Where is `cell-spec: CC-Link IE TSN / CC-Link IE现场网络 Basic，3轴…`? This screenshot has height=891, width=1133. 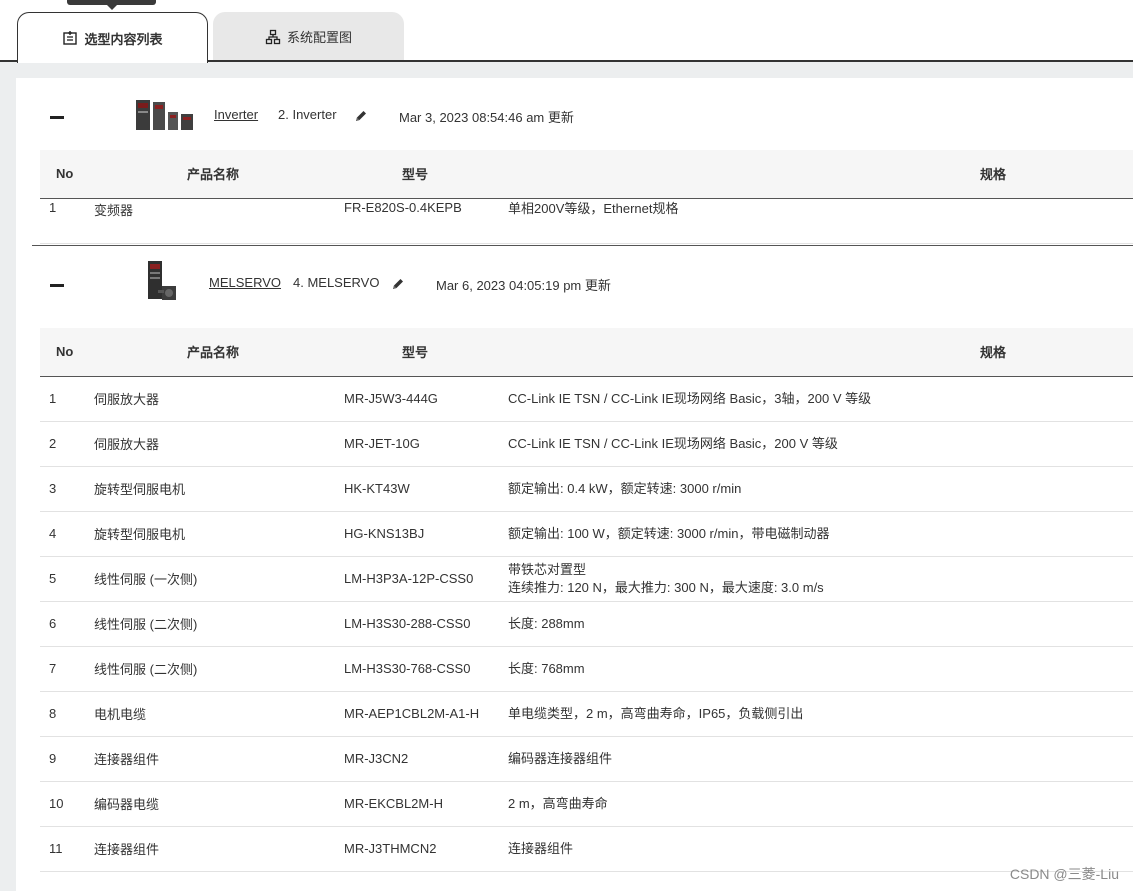 cell-spec: CC-Link IE TSN / CC-Link IE现场网络 Basic，3轴… is located at coordinates (690, 398).